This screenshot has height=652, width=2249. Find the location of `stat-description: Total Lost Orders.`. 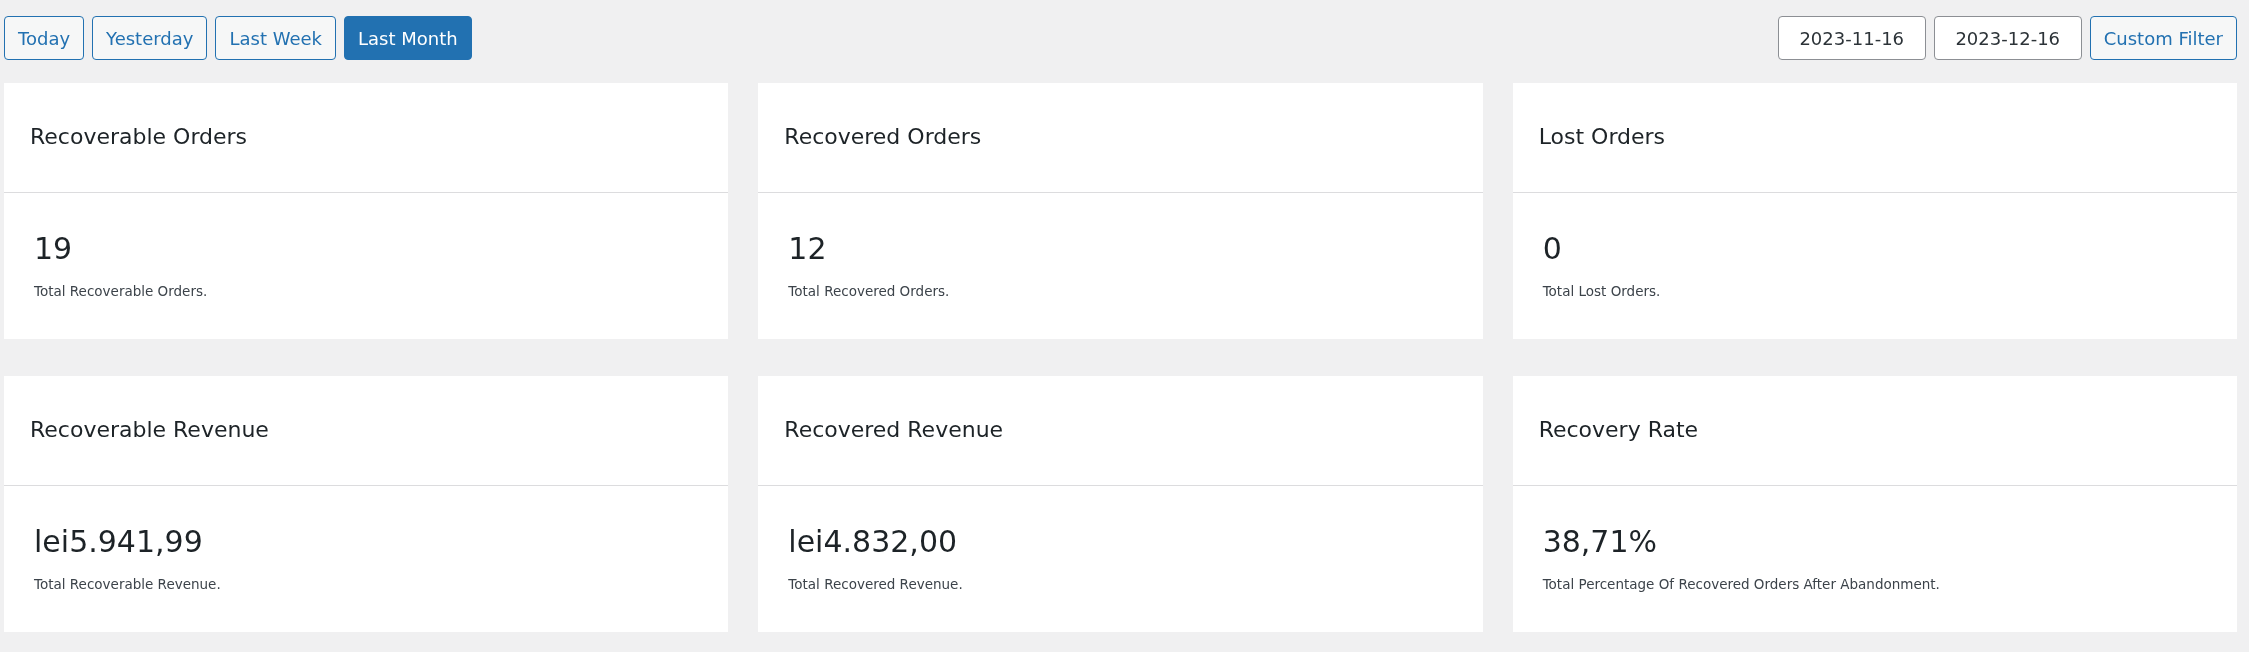

stat-description: Total Lost Orders. is located at coordinates (1602, 291).